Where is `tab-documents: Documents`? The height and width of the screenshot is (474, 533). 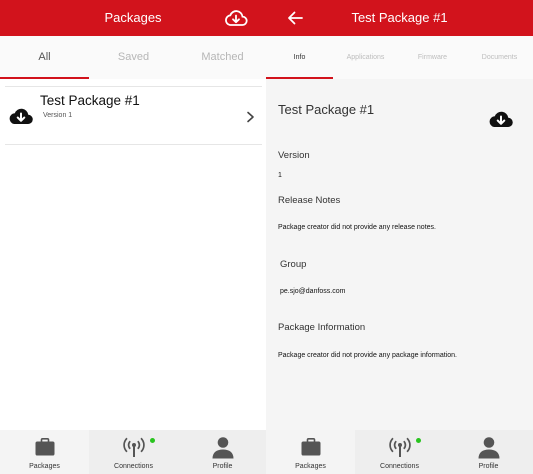 tab-documents: Documents is located at coordinates (499, 57).